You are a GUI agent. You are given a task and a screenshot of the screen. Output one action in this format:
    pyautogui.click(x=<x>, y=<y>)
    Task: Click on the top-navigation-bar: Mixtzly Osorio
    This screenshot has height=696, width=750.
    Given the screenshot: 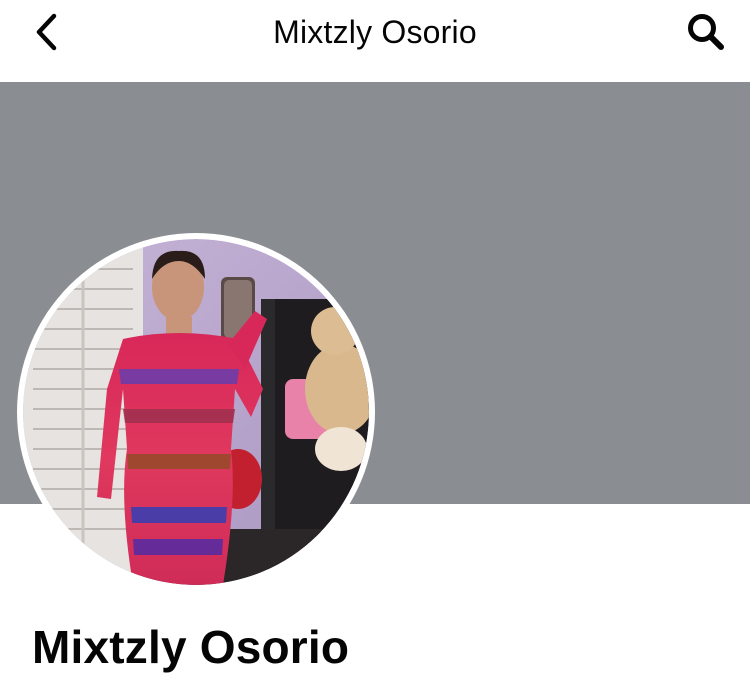 What is the action you would take?
    pyautogui.click(x=375, y=41)
    